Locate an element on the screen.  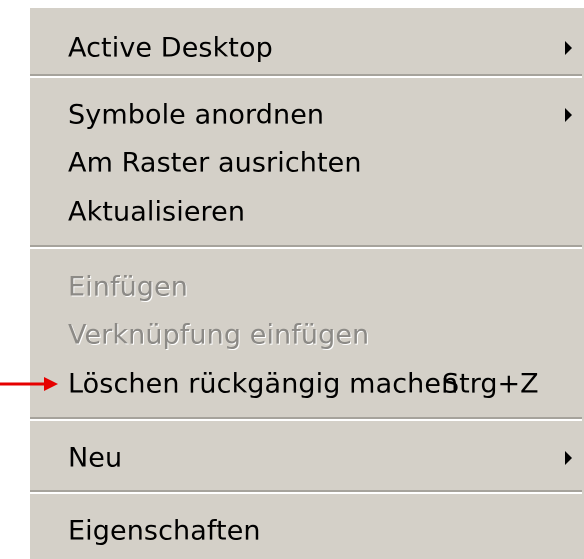
menu-item-label: Active Desktop is located at coordinates (170, 48).